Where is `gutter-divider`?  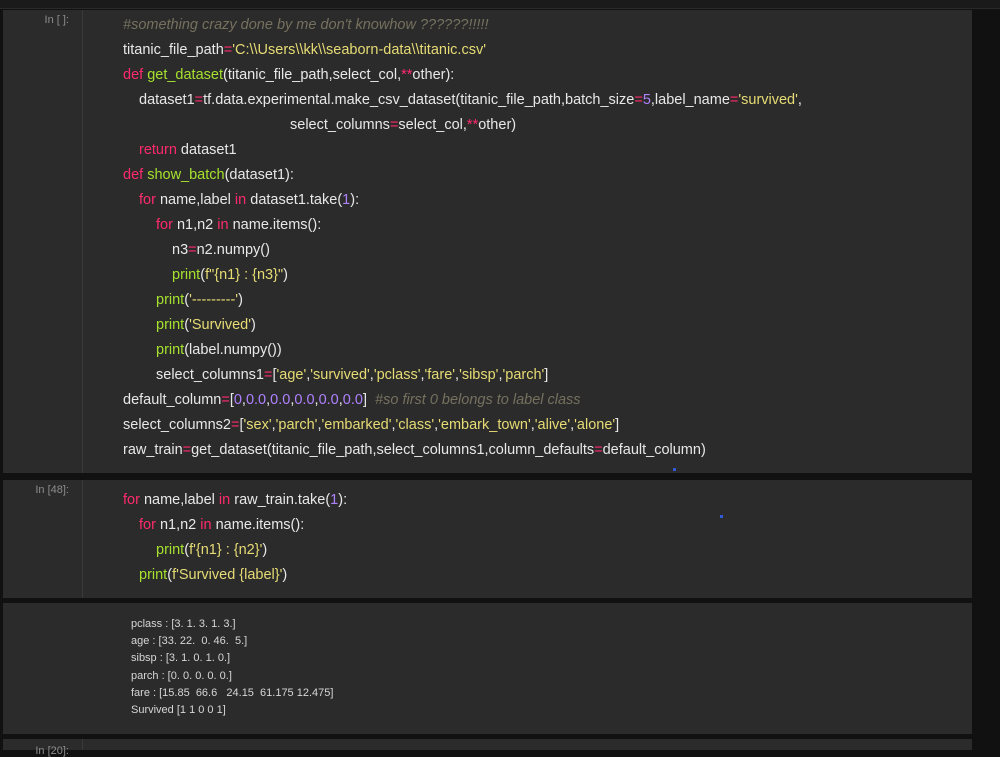 gutter-divider is located at coordinates (82, 539).